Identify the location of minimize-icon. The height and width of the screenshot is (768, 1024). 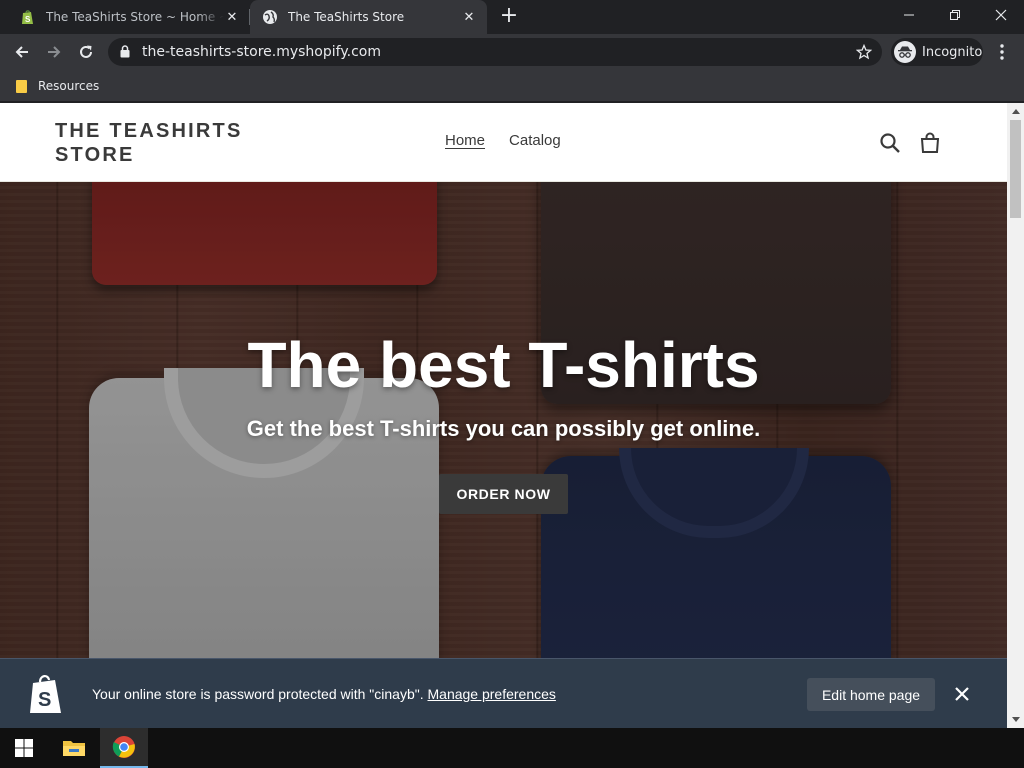
(909, 15).